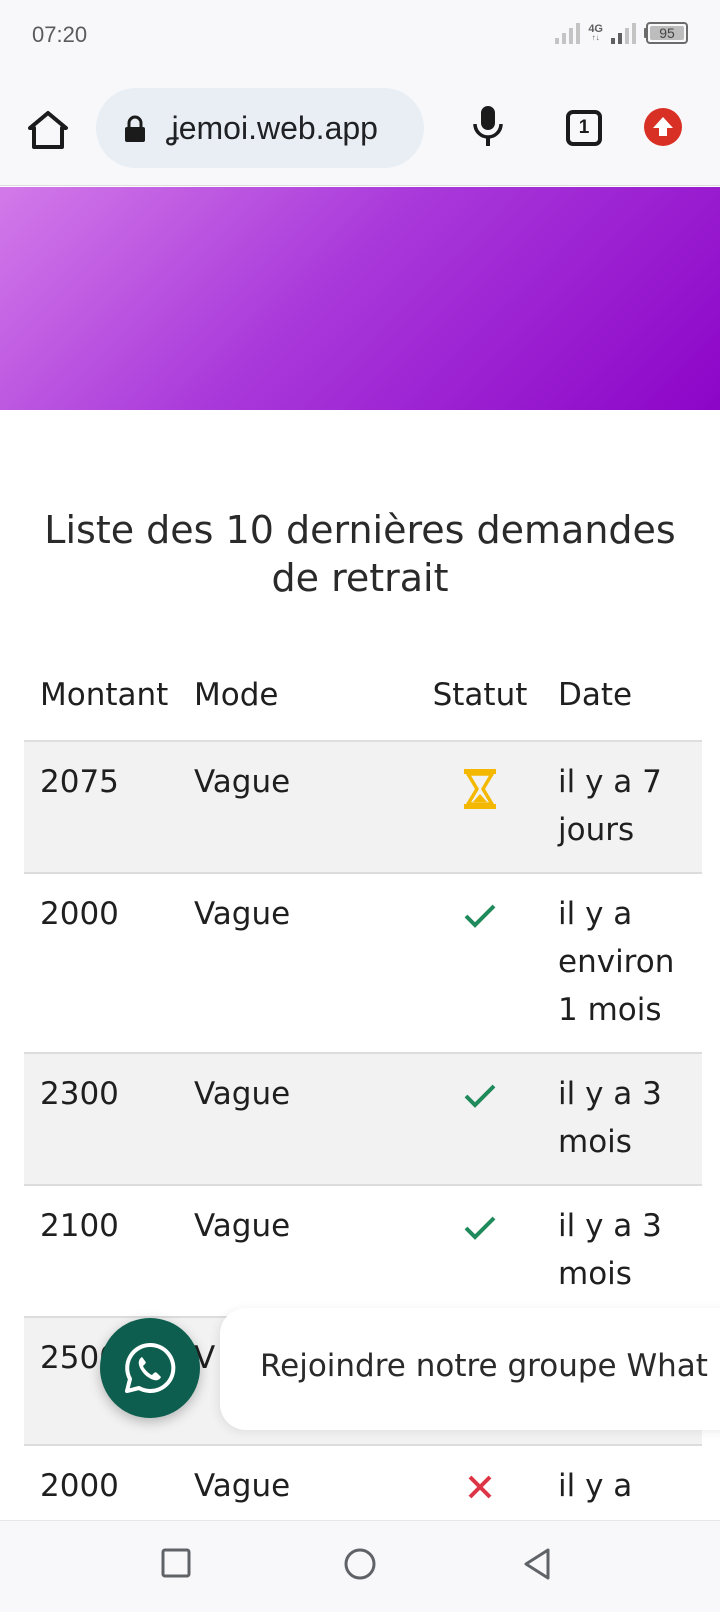  I want to click on recents-icon, so click(176, 1565).